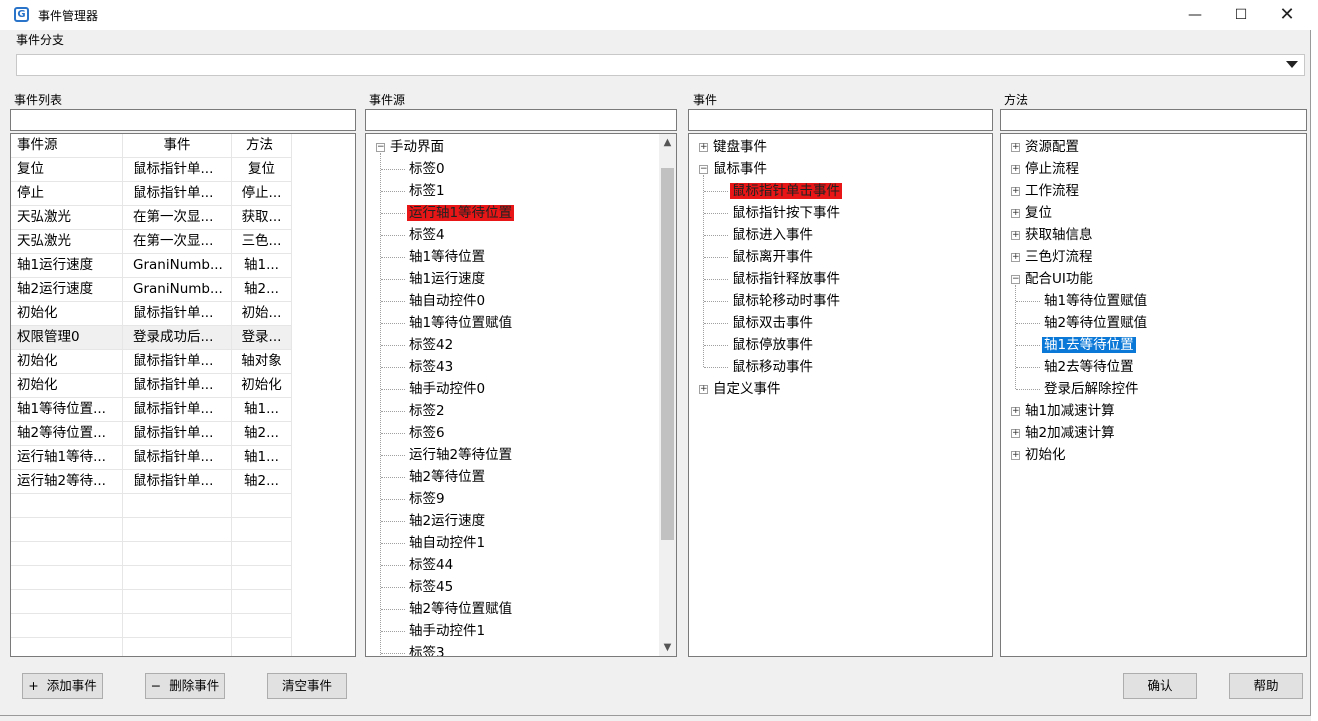 This screenshot has width=1318, height=721. I want to click on tree-group: 鼠标事件, so click(740, 169).